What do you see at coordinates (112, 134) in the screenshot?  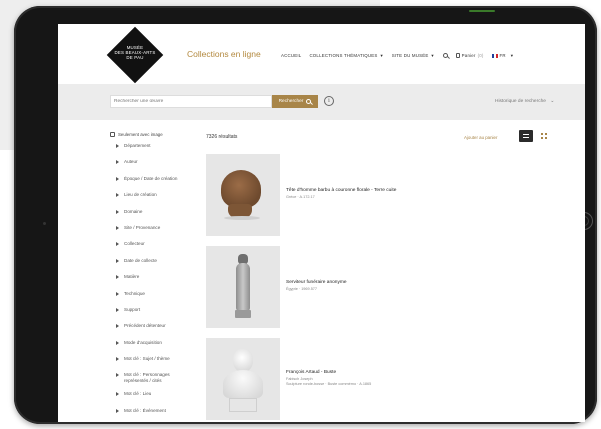 I see `checkbox` at bounding box center [112, 134].